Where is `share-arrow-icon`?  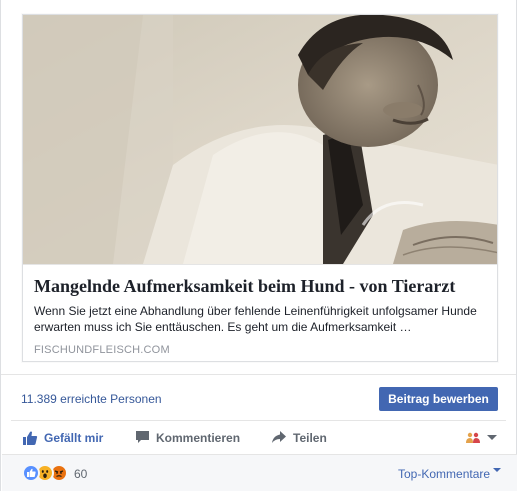
share-arrow-icon is located at coordinates (279, 437).